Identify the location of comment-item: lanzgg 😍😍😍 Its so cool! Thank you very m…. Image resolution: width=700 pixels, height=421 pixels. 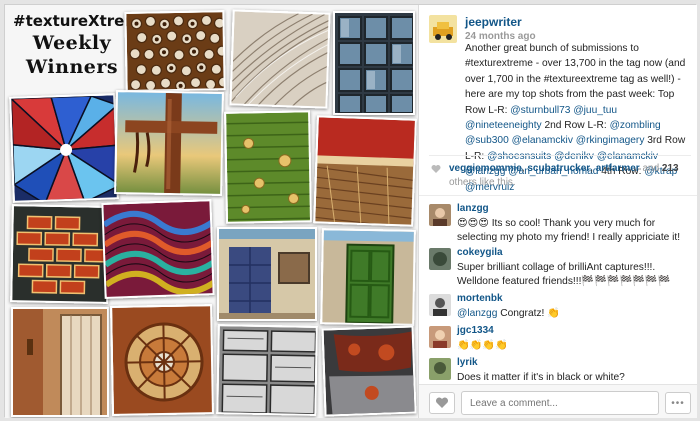
(560, 224).